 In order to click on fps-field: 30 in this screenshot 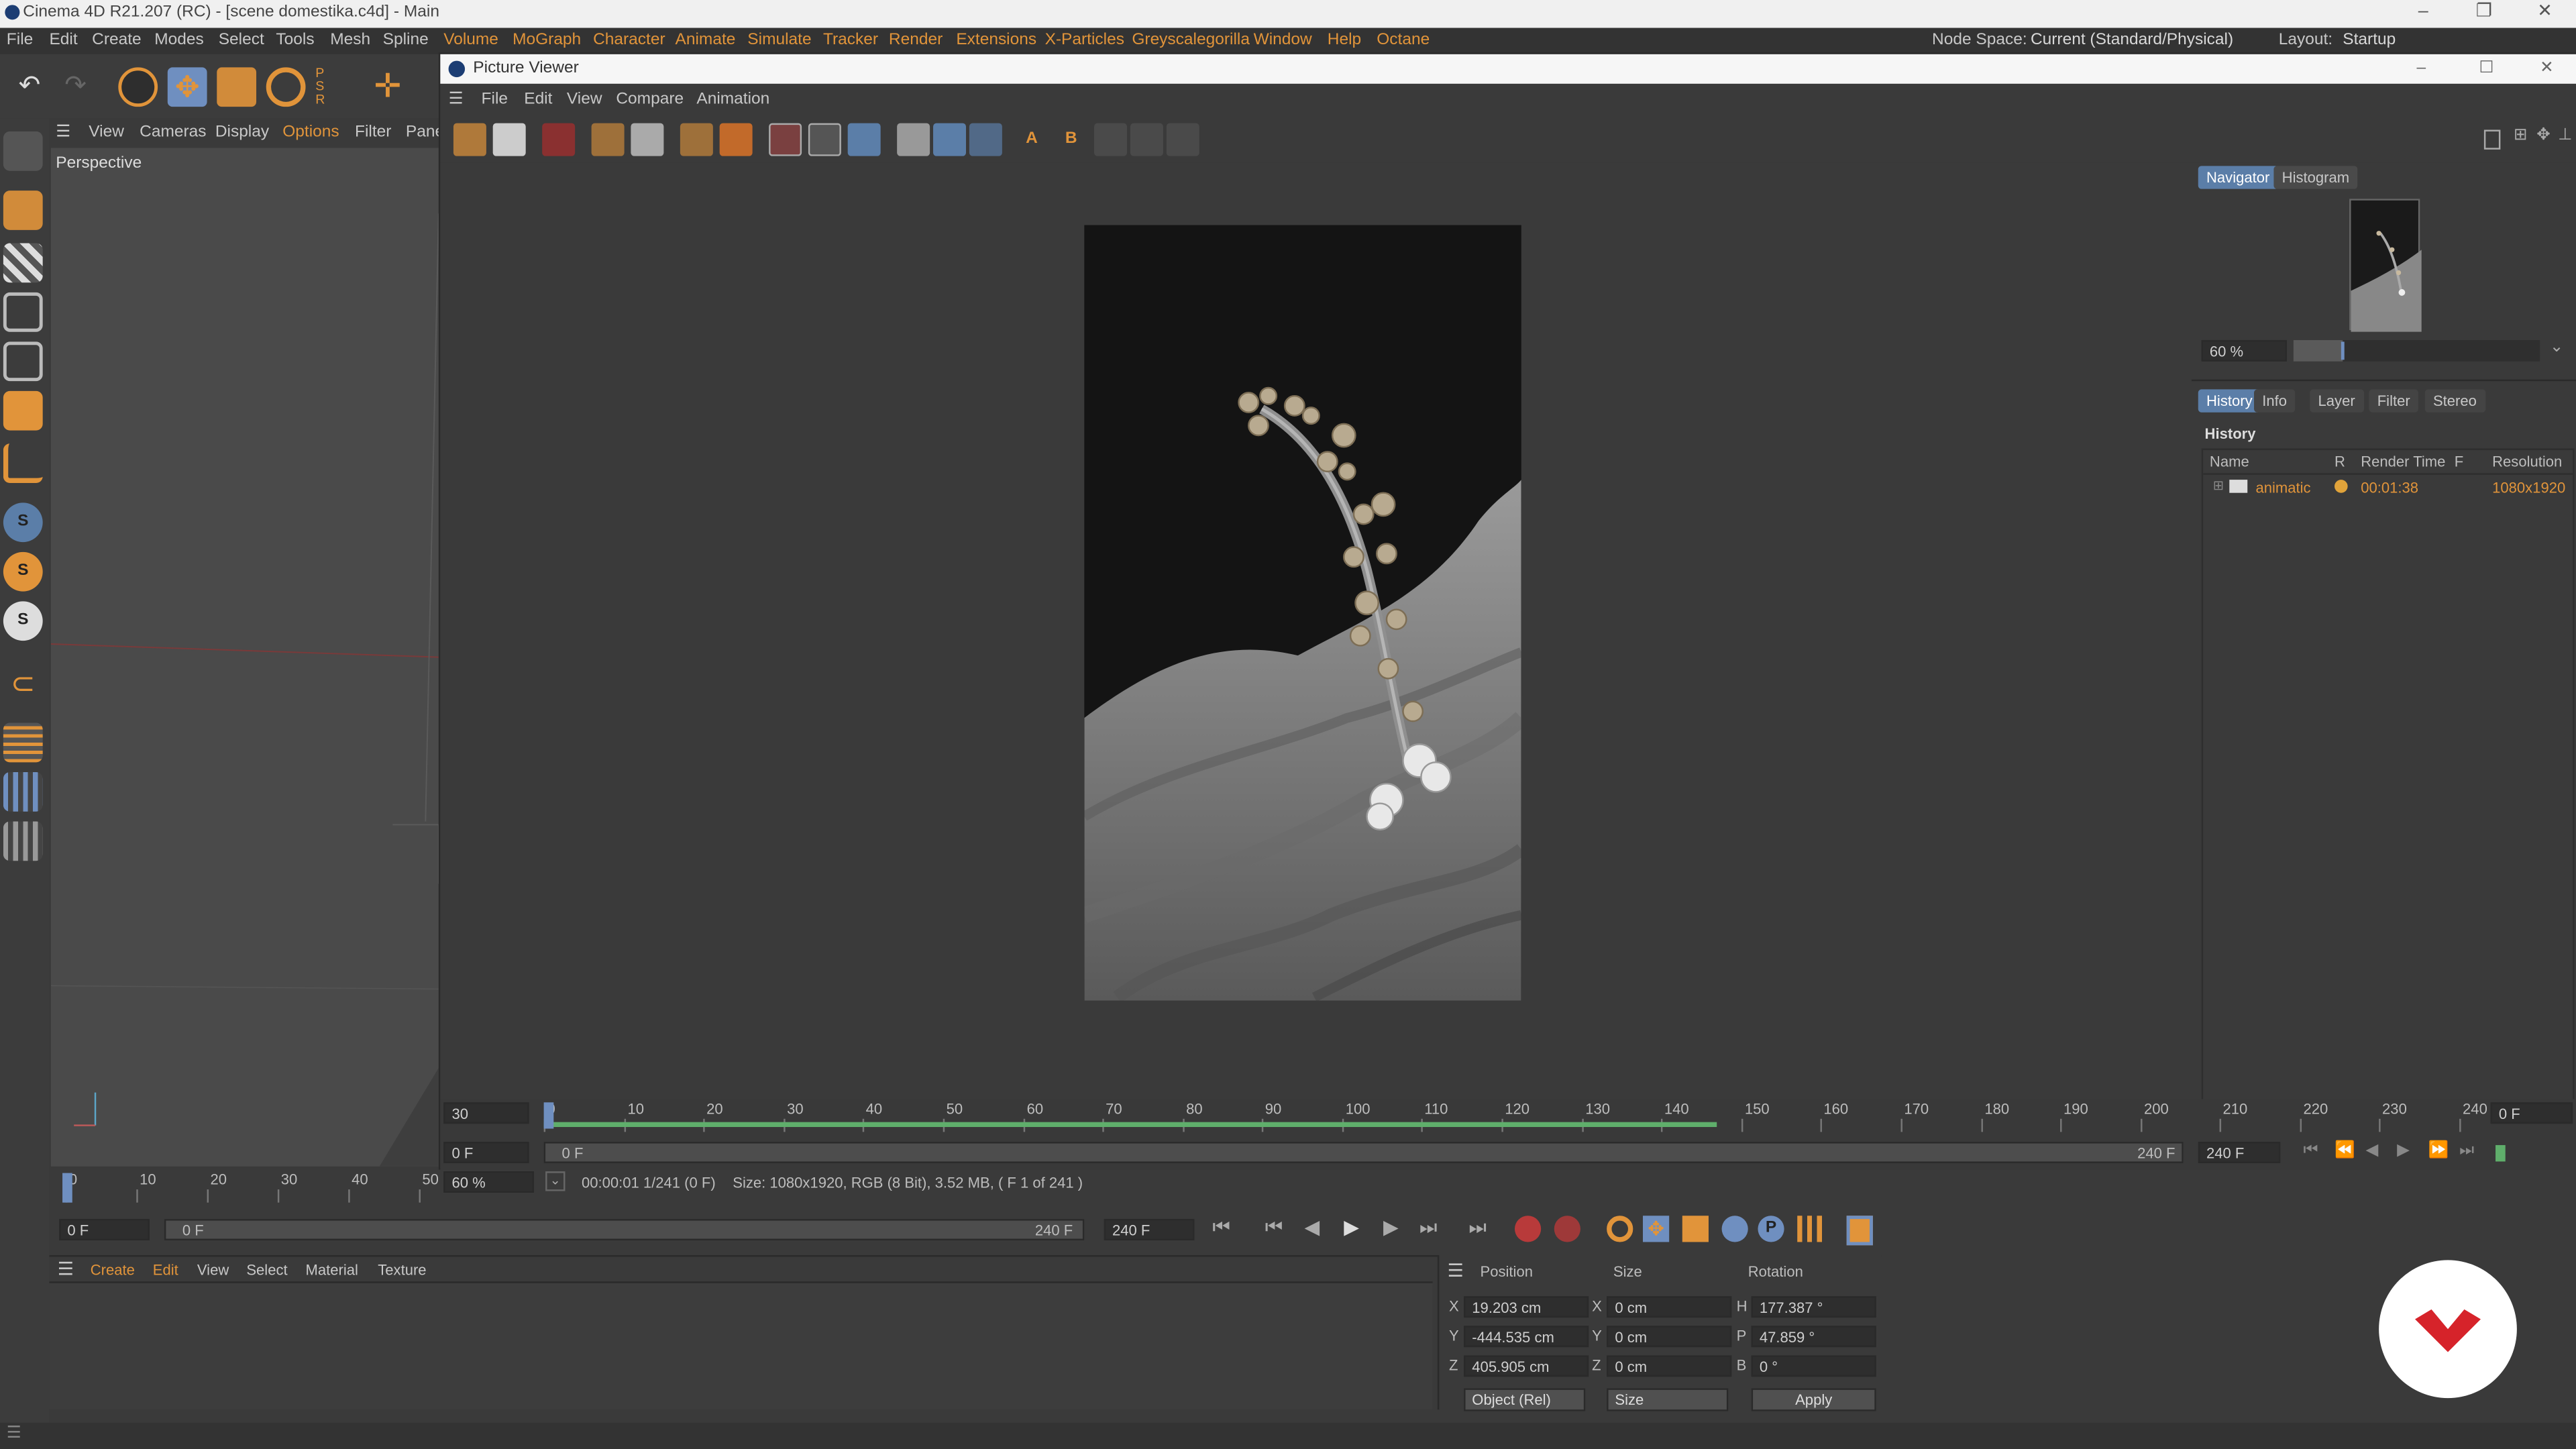, I will do `click(486, 1113)`.